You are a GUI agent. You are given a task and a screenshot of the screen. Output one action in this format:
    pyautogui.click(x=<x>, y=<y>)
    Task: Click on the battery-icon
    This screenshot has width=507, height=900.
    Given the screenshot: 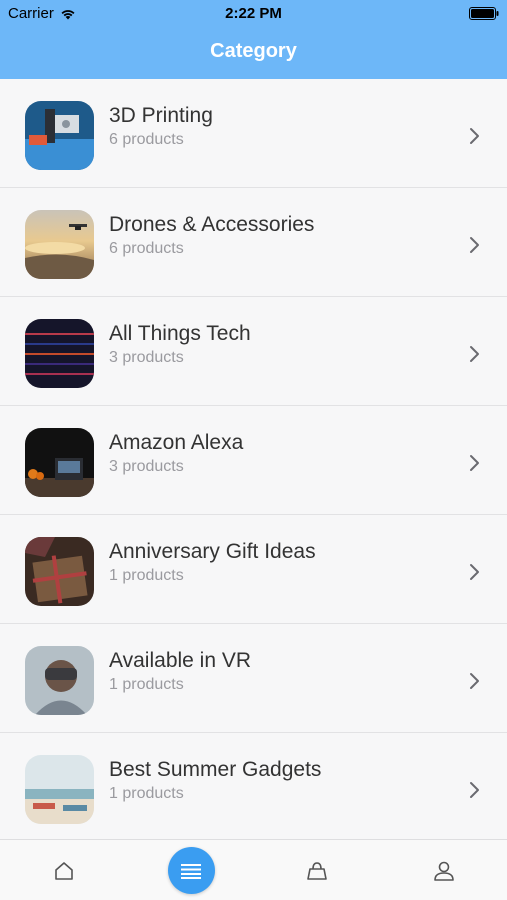 What is the action you would take?
    pyautogui.click(x=484, y=13)
    